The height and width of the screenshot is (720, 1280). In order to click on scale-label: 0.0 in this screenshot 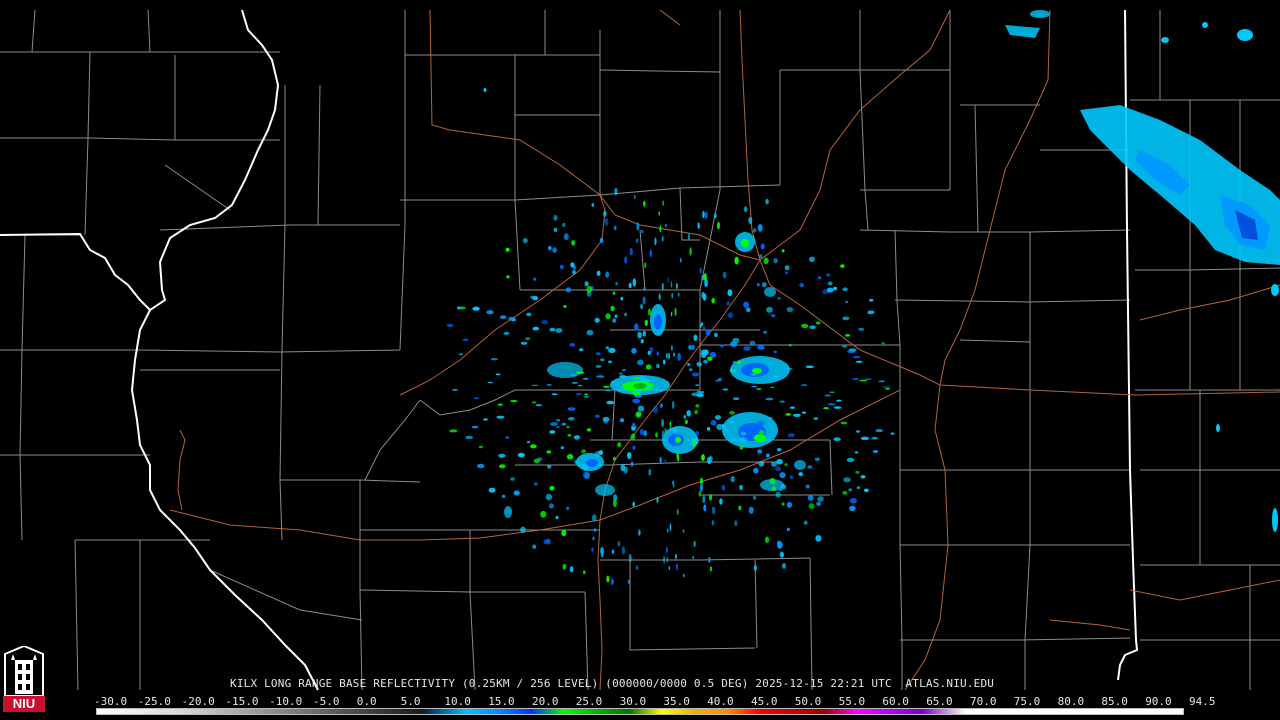, I will do `click(366, 701)`.